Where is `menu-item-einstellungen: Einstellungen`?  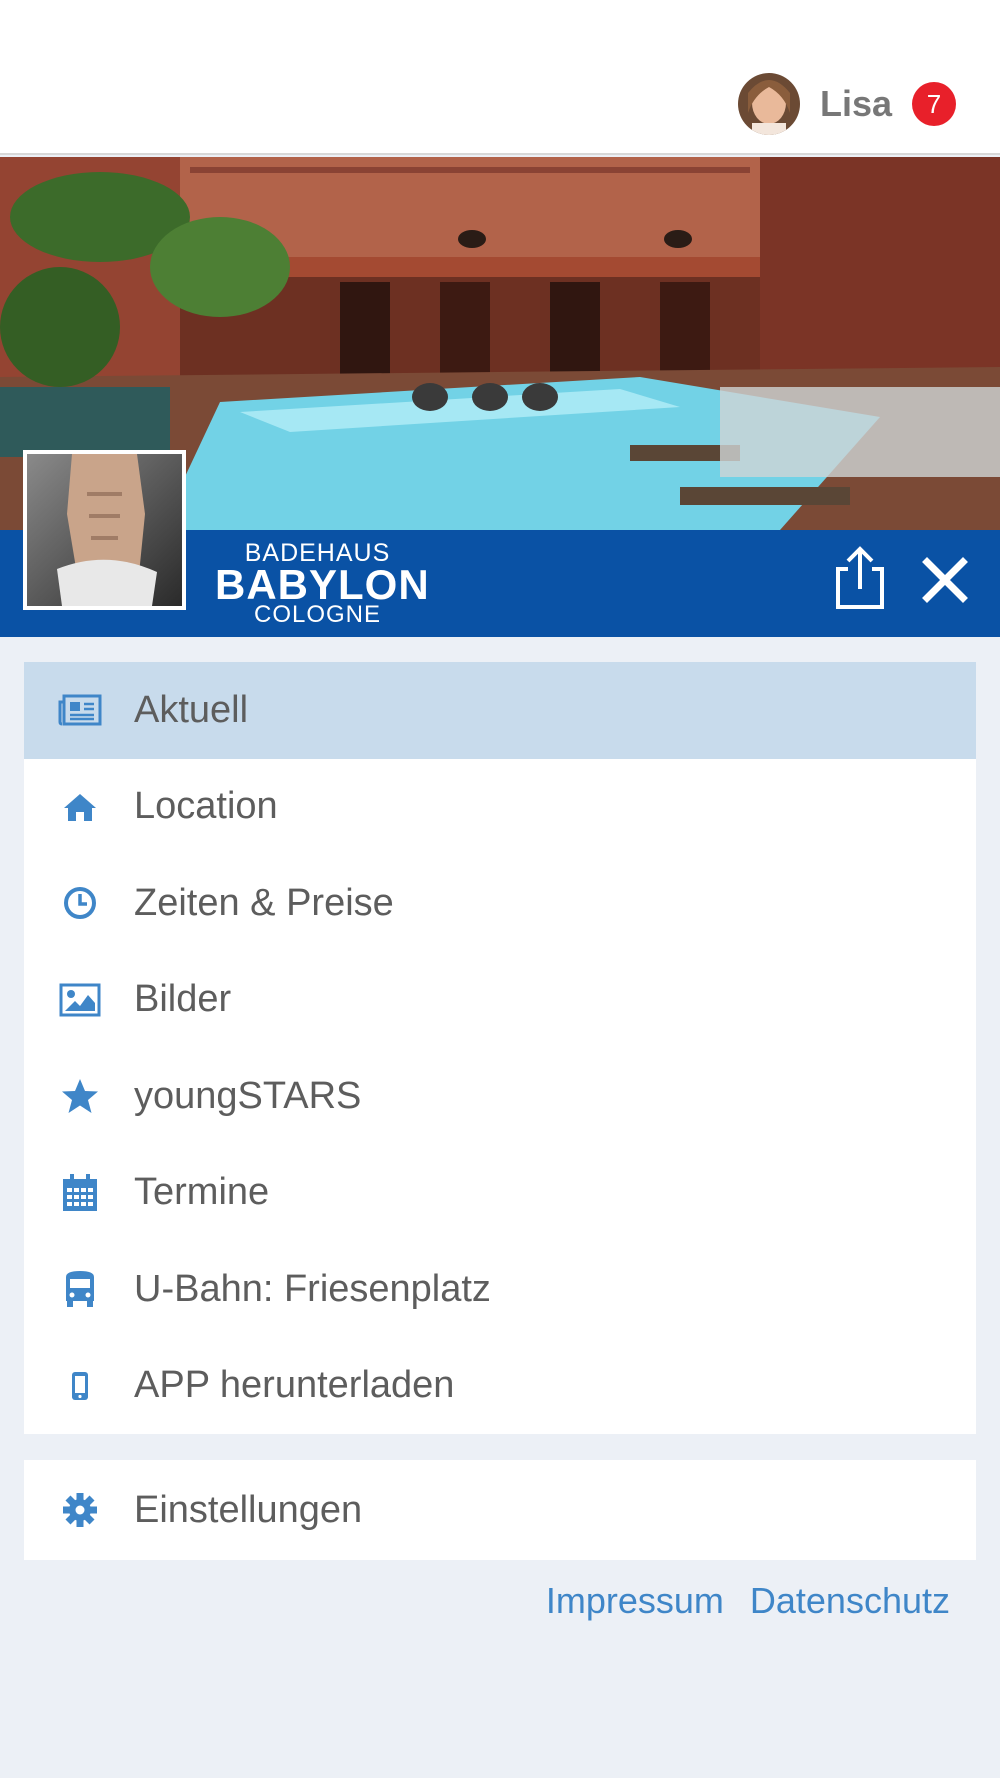
menu-item-einstellungen: Einstellungen is located at coordinates (500, 1510).